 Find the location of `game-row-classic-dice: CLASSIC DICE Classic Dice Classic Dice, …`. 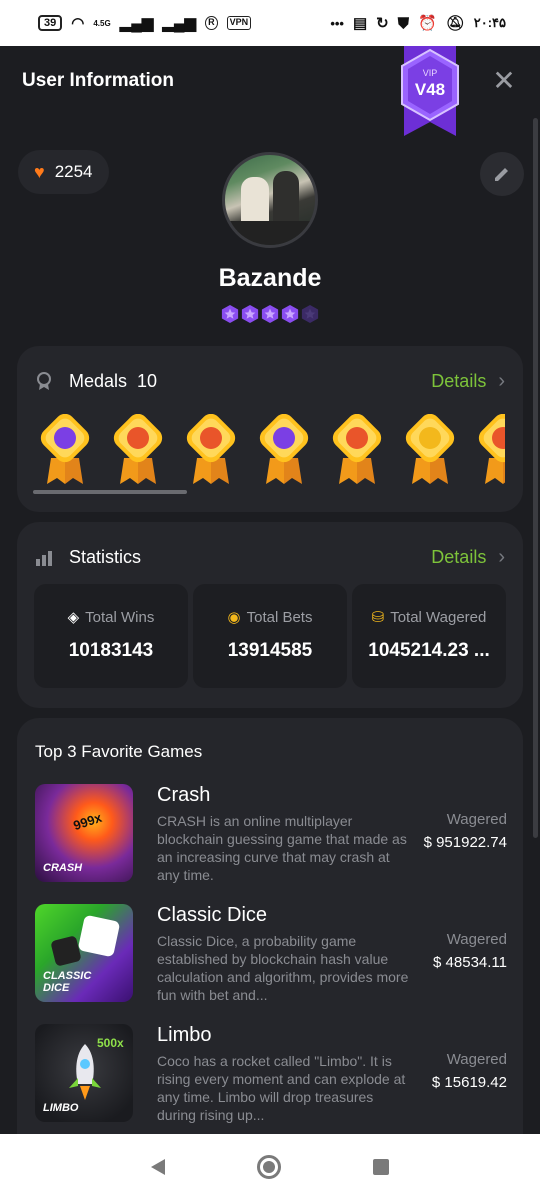

game-row-classic-dice: CLASSIC DICE Classic Dice Classic Dice, … is located at coordinates (271, 956).